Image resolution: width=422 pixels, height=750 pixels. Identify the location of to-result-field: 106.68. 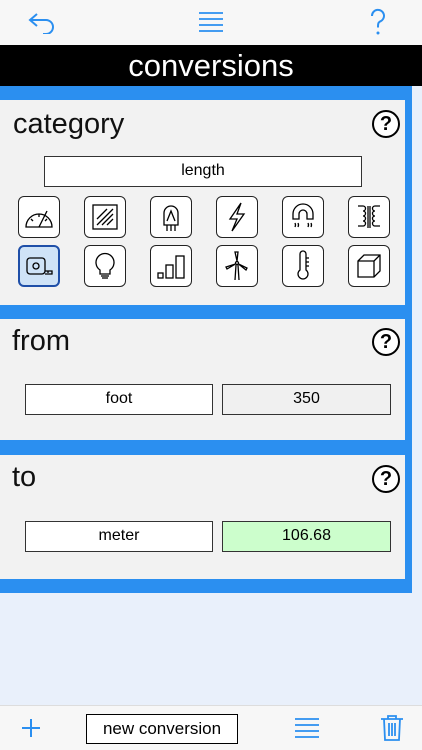
(306, 536).